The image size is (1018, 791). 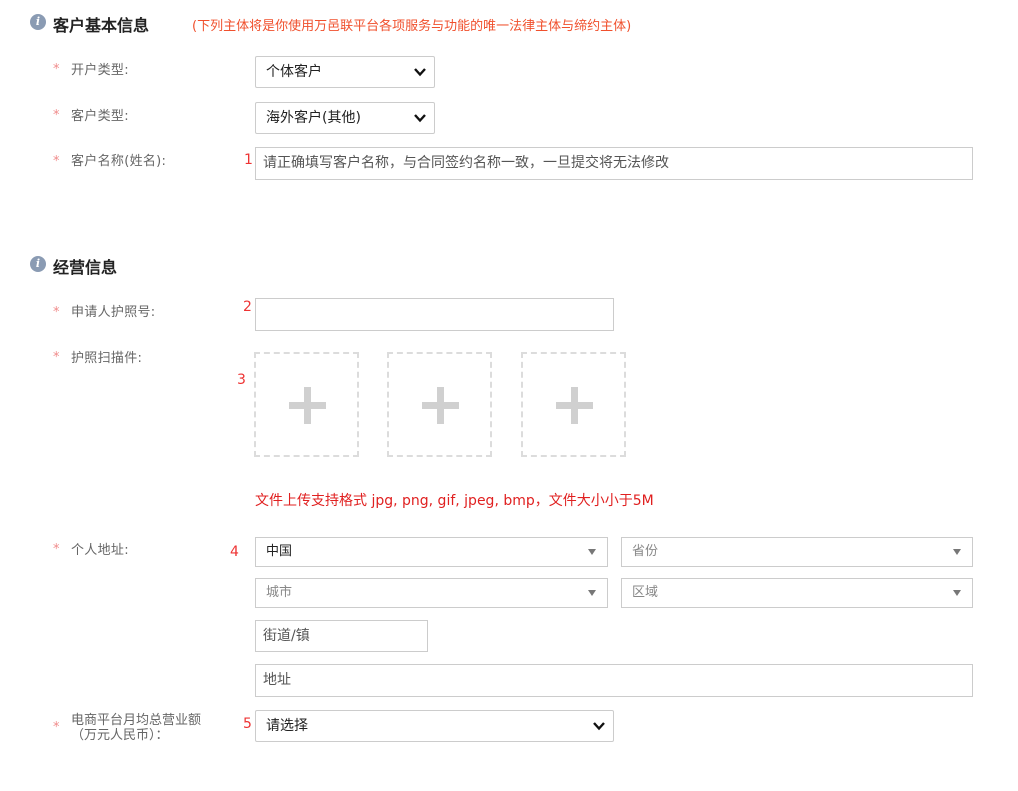 What do you see at coordinates (101, 25) in the screenshot?
I see `section-title-basic-info: 客户基本信息` at bounding box center [101, 25].